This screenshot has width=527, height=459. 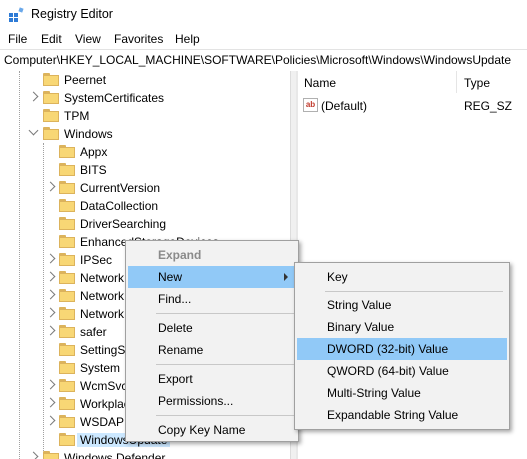 I want to click on submenu-item-binary-value: Binary Value, so click(x=402, y=327).